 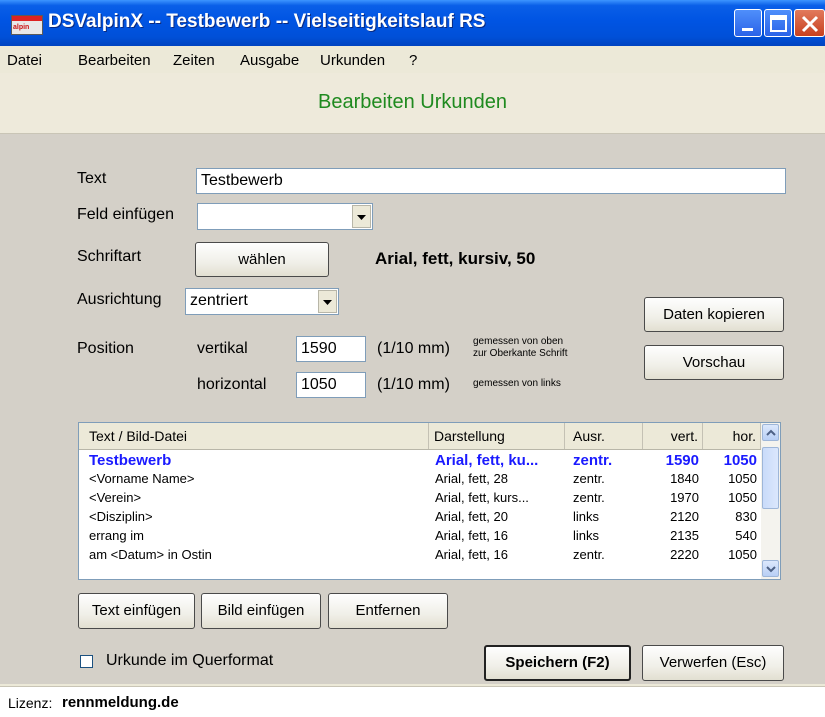 I want to click on cell-darstellung: Arial, fett, 28, so click(x=471, y=478).